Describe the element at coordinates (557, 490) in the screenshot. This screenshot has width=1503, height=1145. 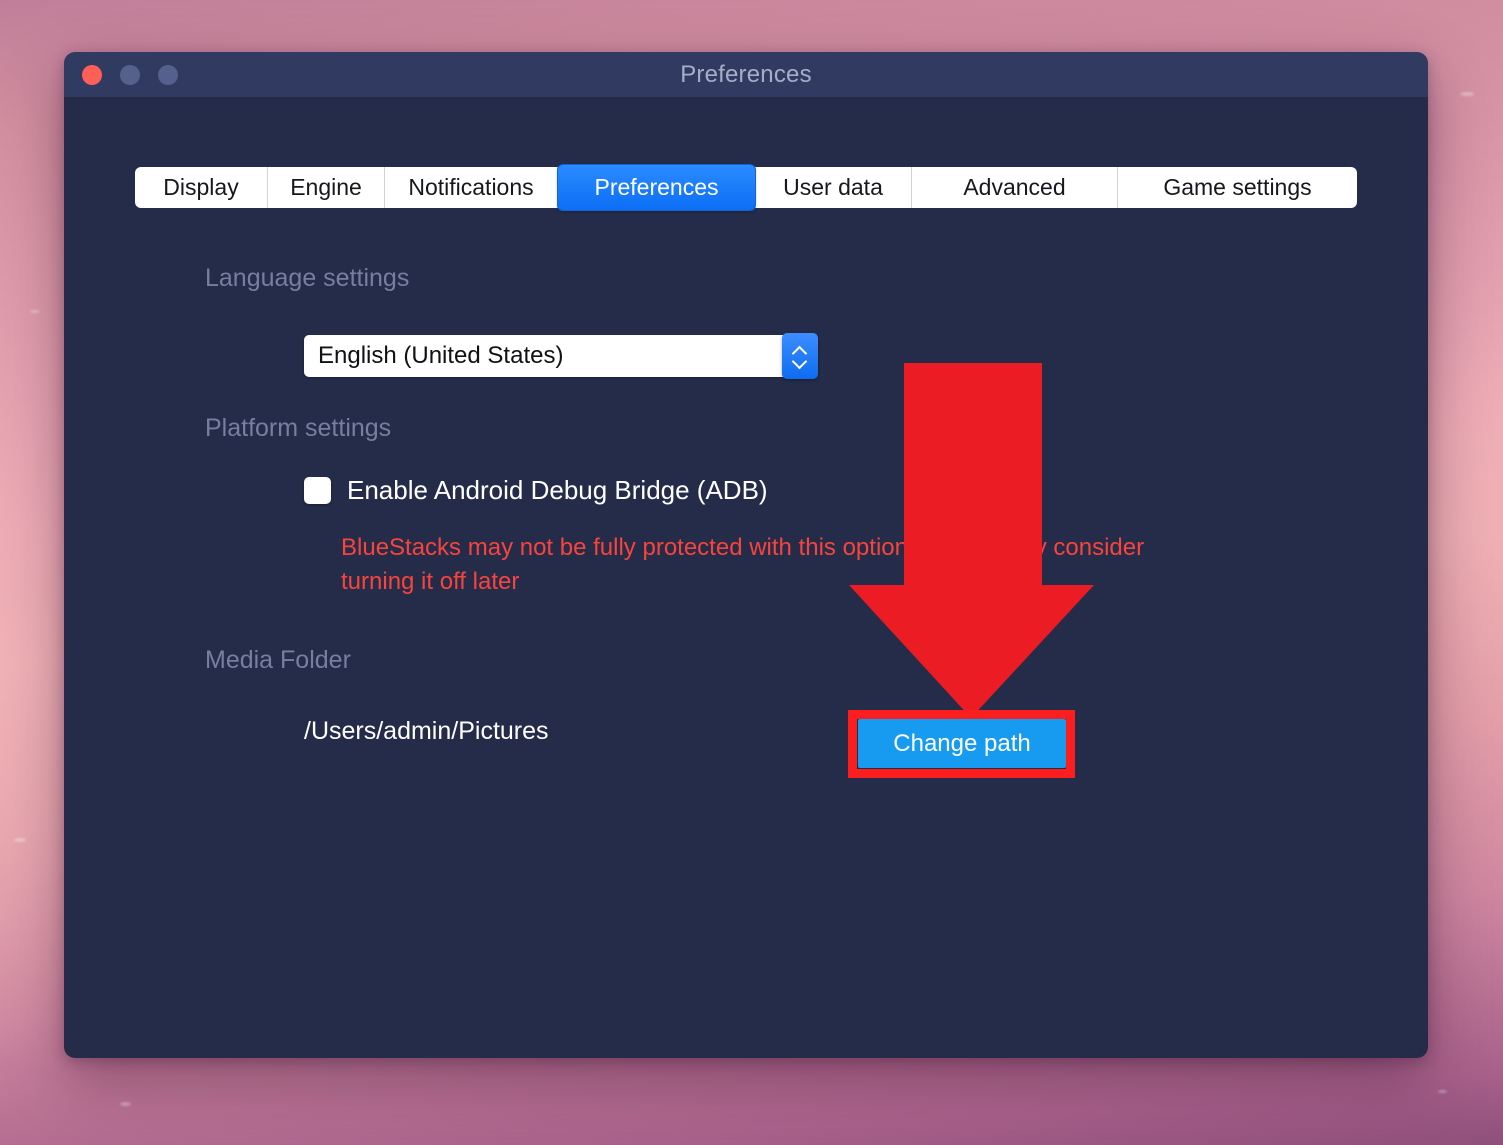
I see `adb-checkbox-label: Enable Android Debug Bridge (ADB)` at that location.